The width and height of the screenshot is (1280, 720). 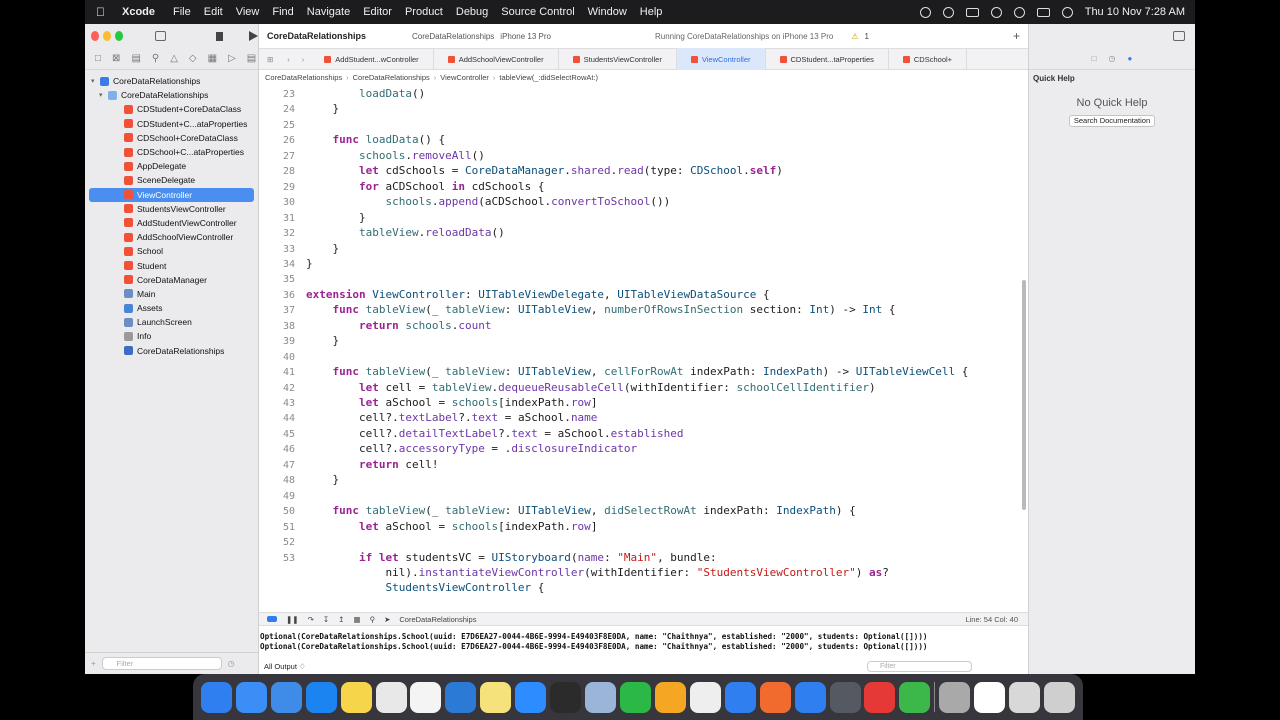 I want to click on keynote-icon, so click(x=740, y=697).